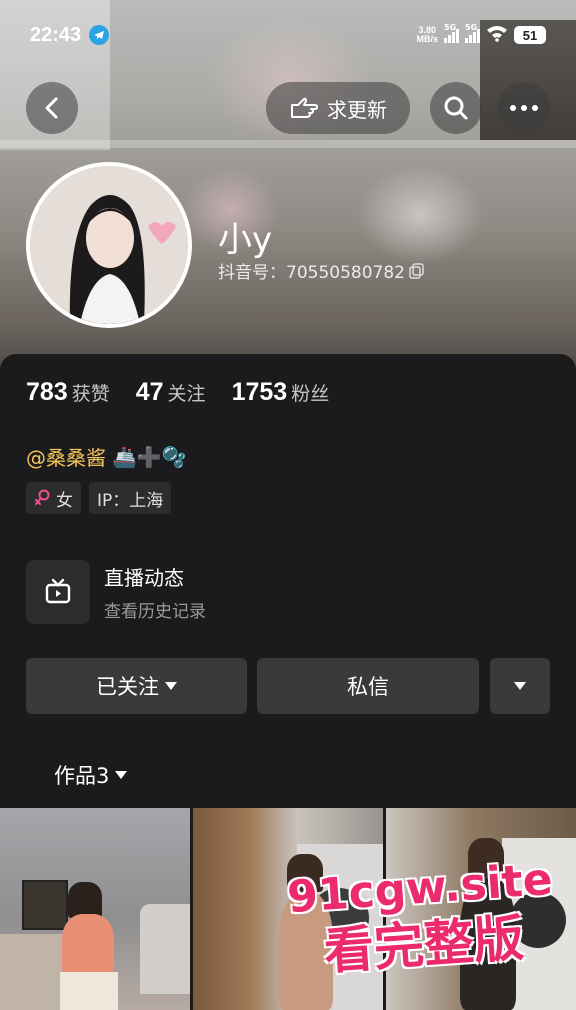  I want to click on following-button: 已关注, so click(136, 686).